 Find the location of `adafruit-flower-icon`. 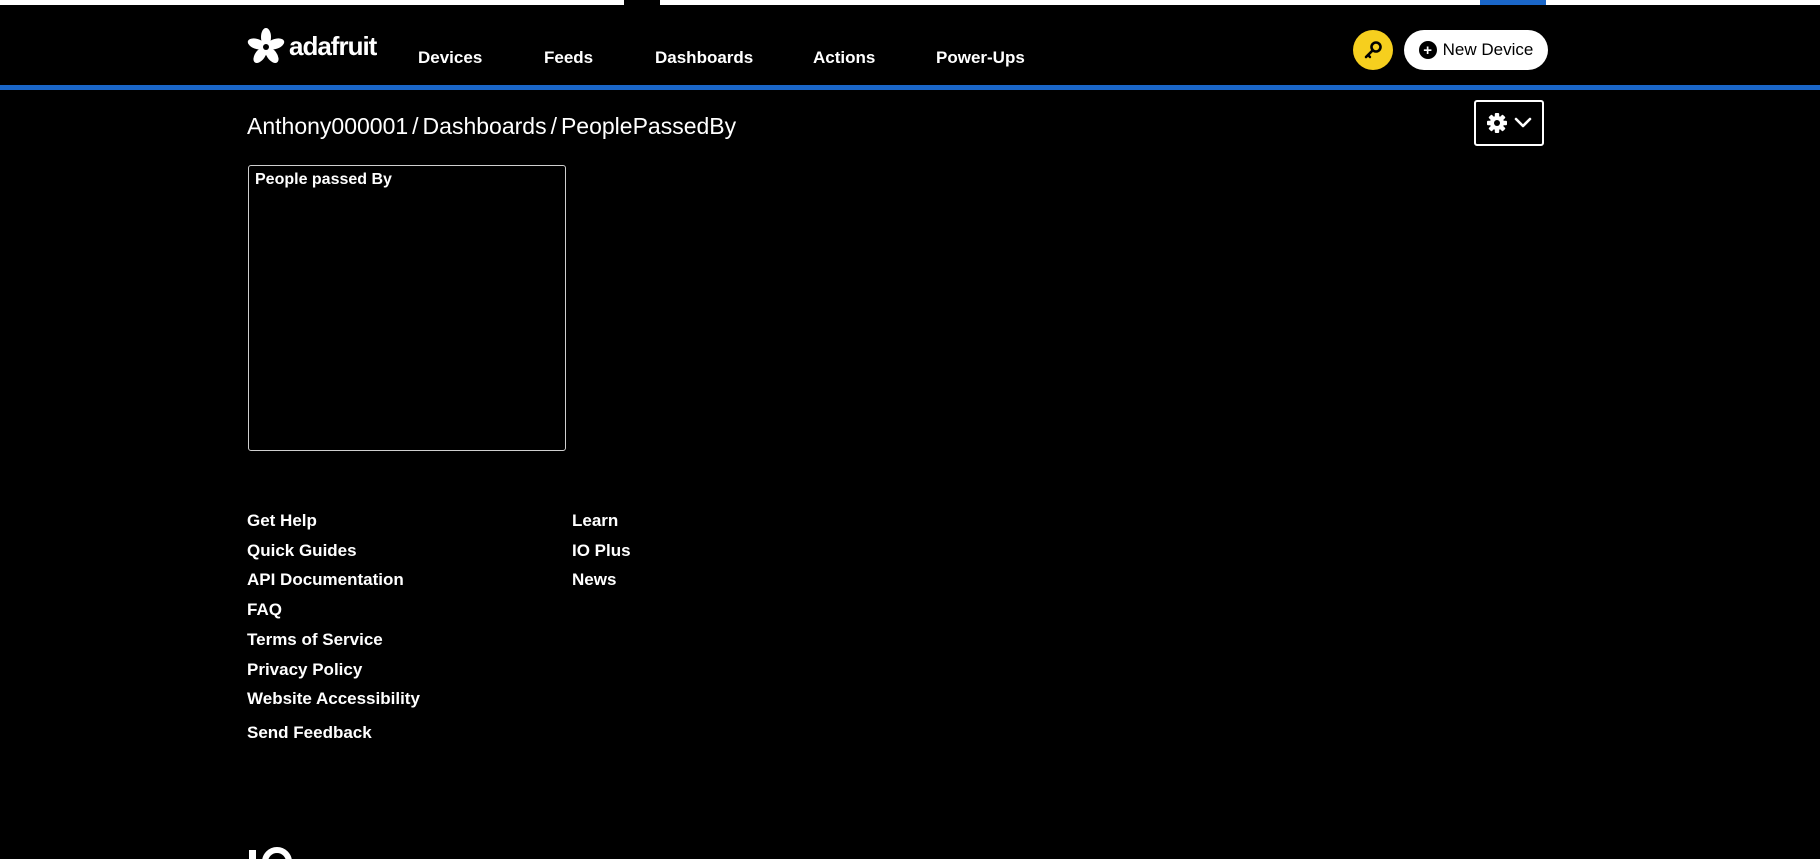

adafruit-flower-icon is located at coordinates (266, 45).